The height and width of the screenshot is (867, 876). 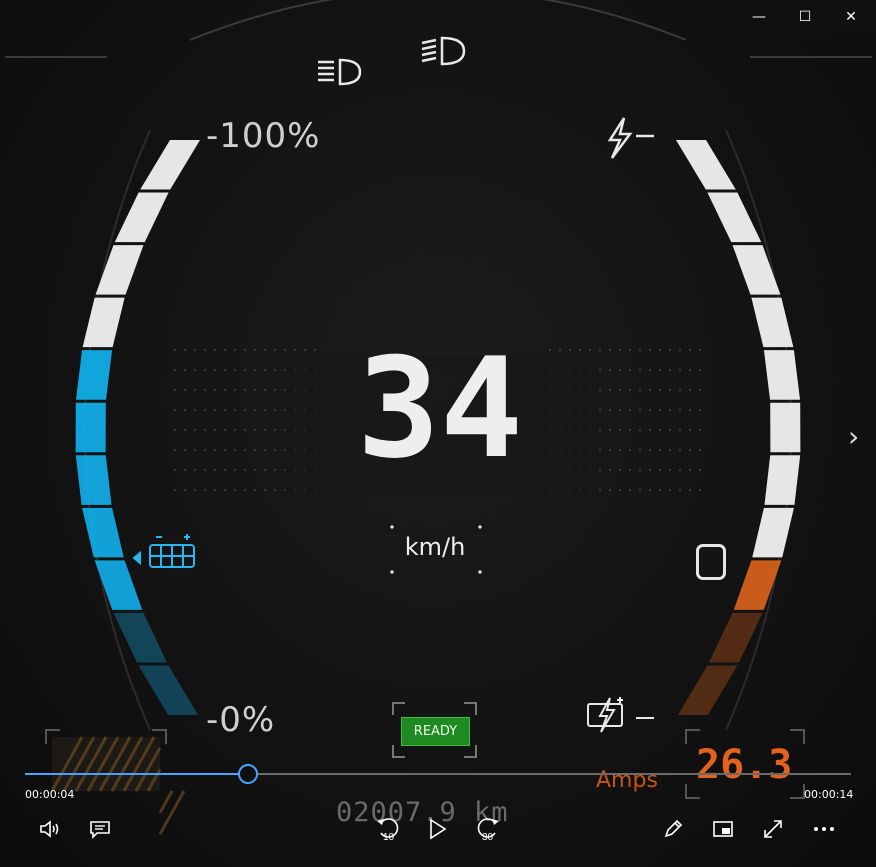 I want to click on window-titlebar: — ☐ ✕, so click(x=806, y=17).